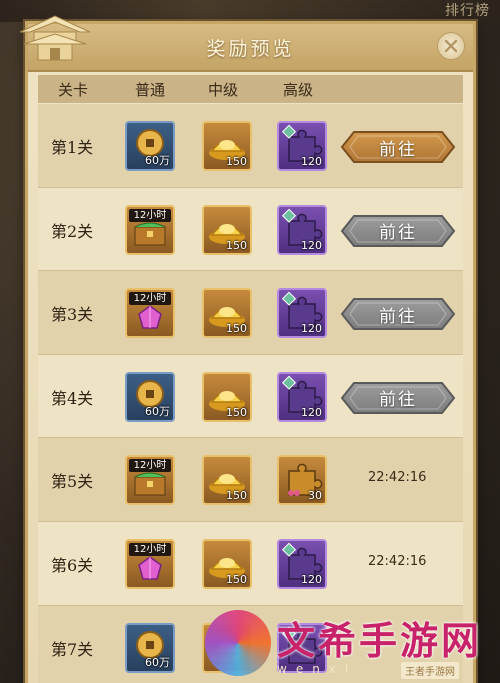 The width and height of the screenshot is (500, 683). What do you see at coordinates (298, 89) in the screenshot?
I see `header-high: 高级` at bounding box center [298, 89].